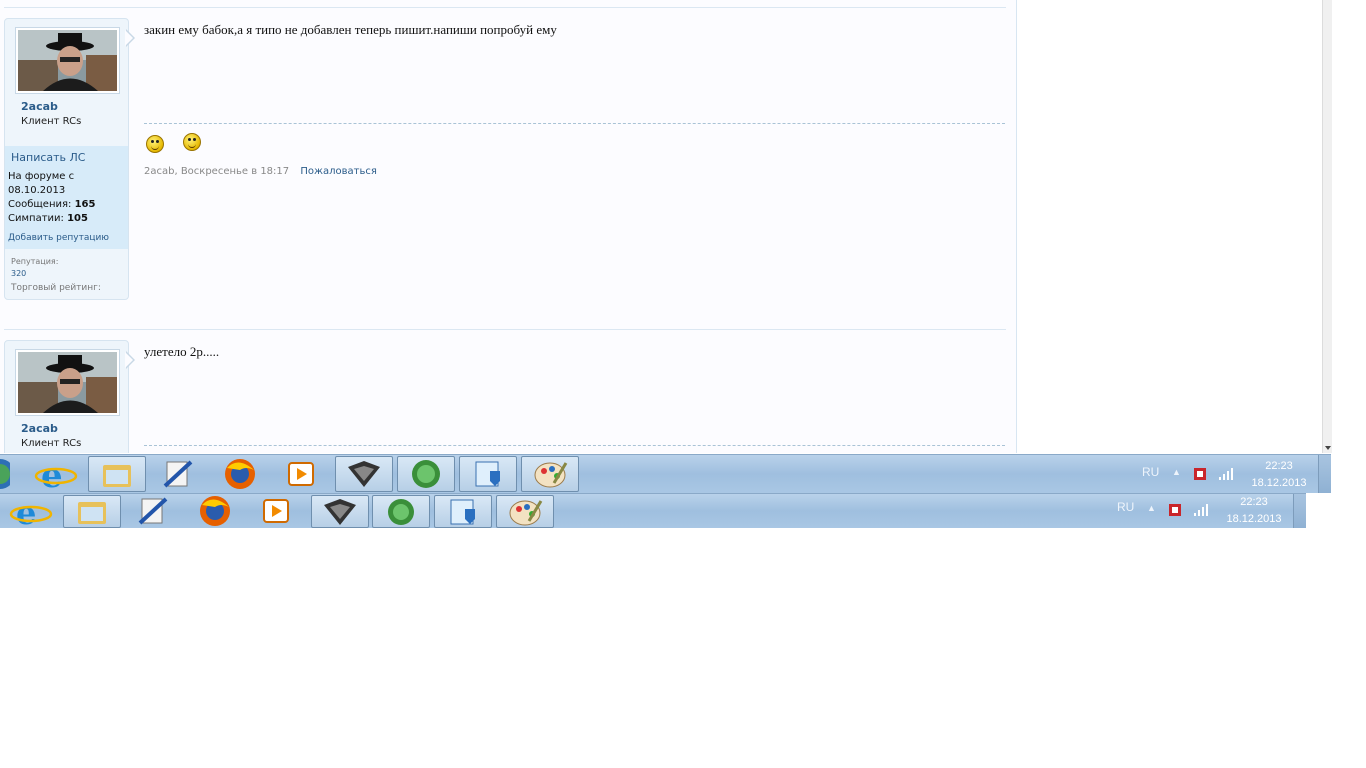 The height and width of the screenshot is (768, 1366). I want to click on post-author-date: 2acab, Воскресенье в 18:17, so click(217, 171).